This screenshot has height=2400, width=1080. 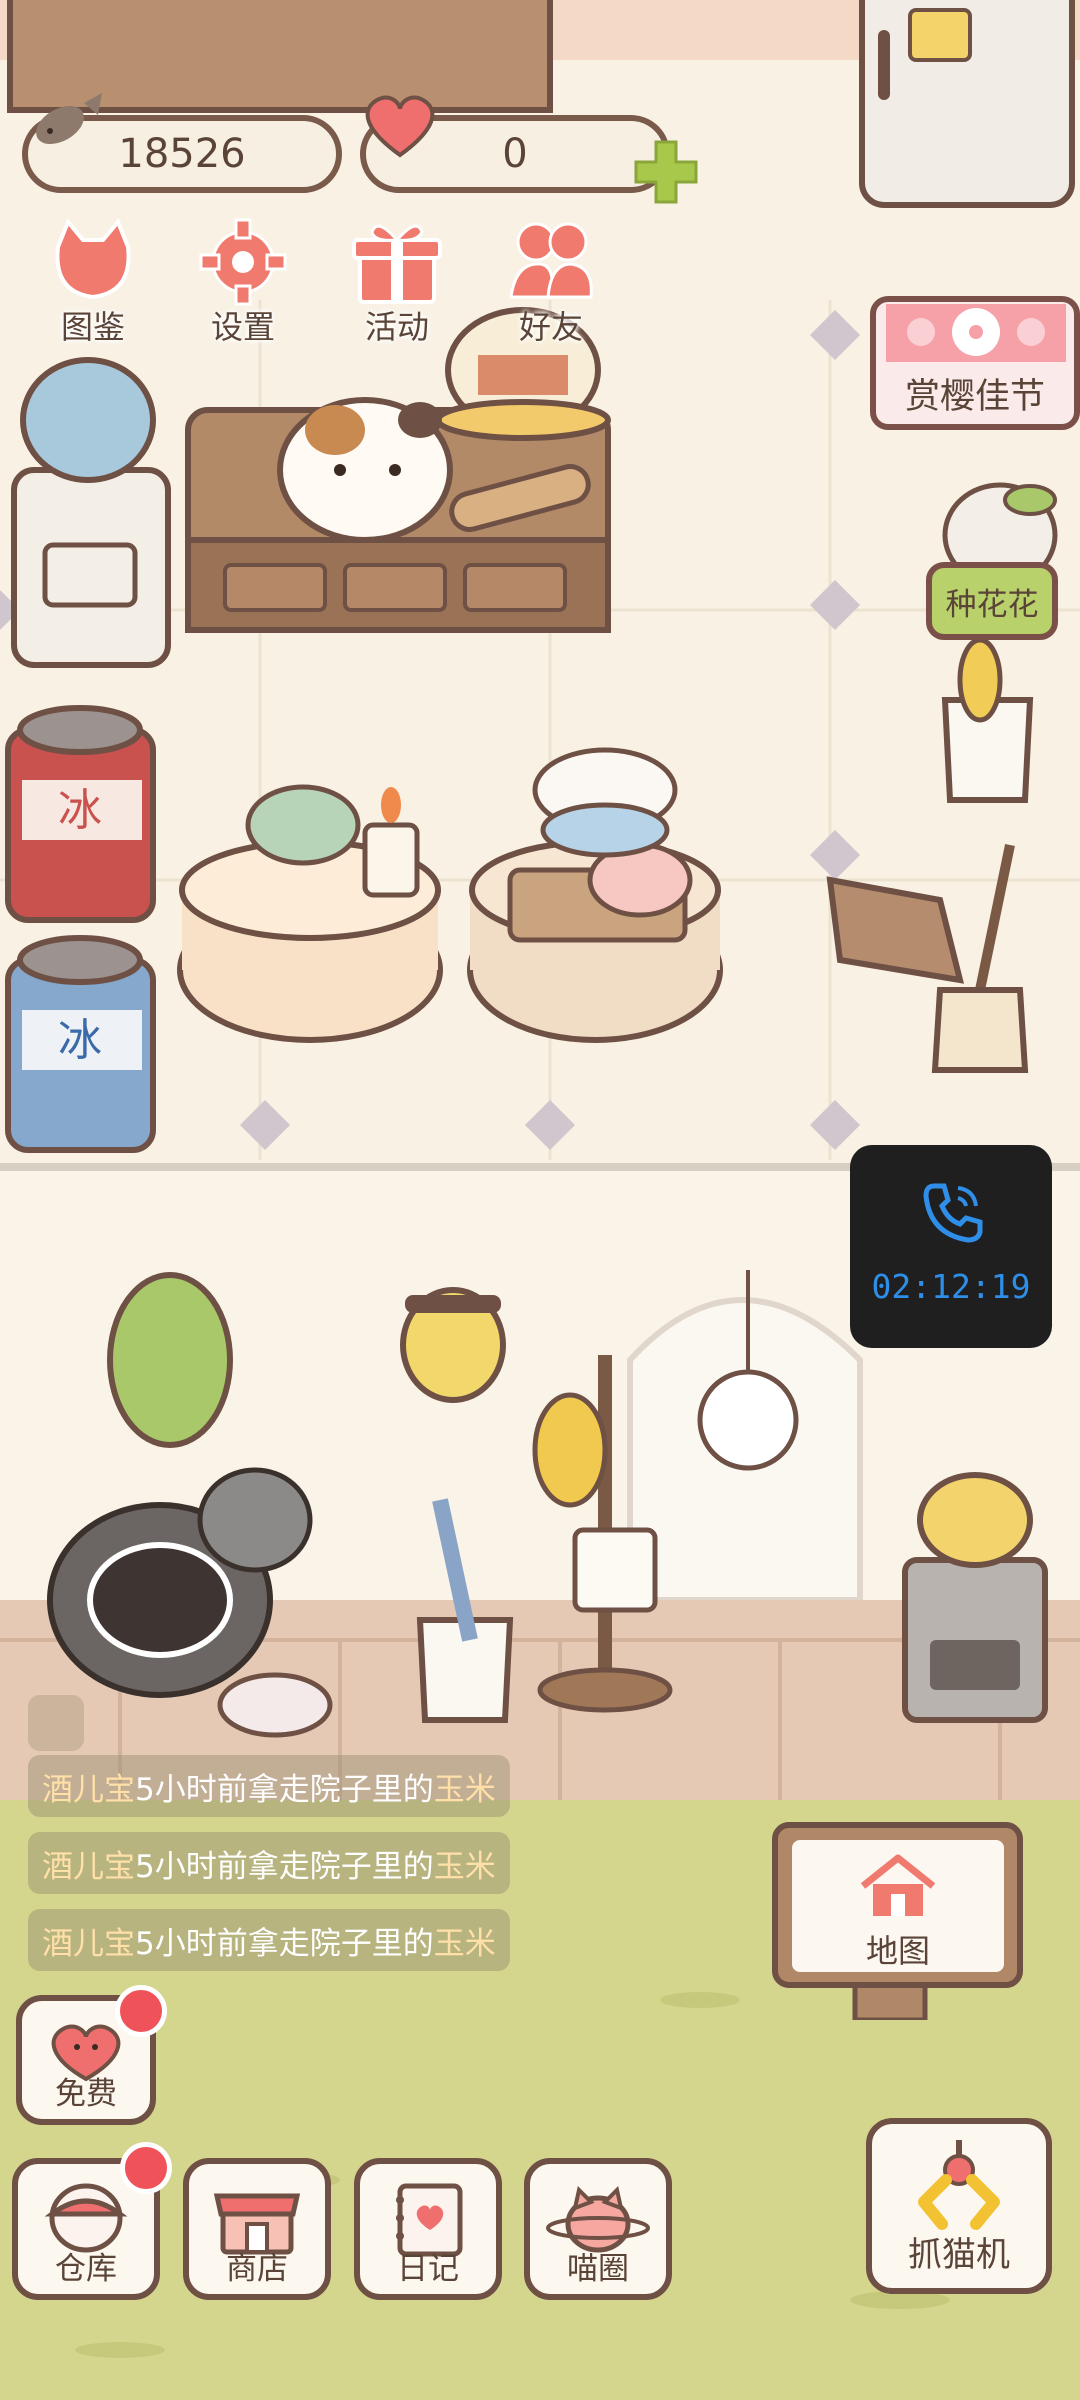 What do you see at coordinates (182, 154) in the screenshot?
I see `fish-count: 18526` at bounding box center [182, 154].